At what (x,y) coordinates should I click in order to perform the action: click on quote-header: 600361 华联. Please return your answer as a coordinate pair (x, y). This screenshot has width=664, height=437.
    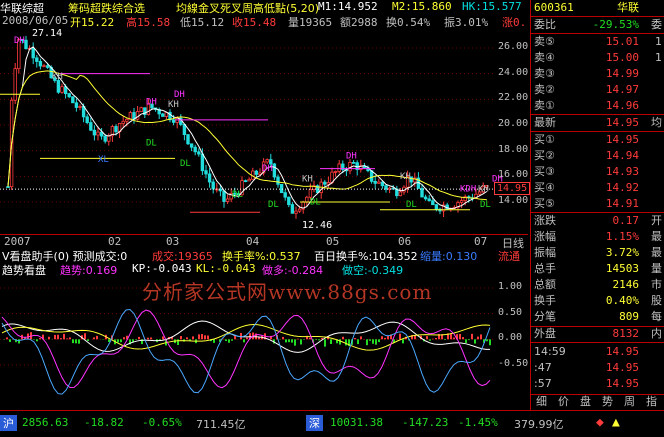
    Looking at the image, I should click on (597, 8).